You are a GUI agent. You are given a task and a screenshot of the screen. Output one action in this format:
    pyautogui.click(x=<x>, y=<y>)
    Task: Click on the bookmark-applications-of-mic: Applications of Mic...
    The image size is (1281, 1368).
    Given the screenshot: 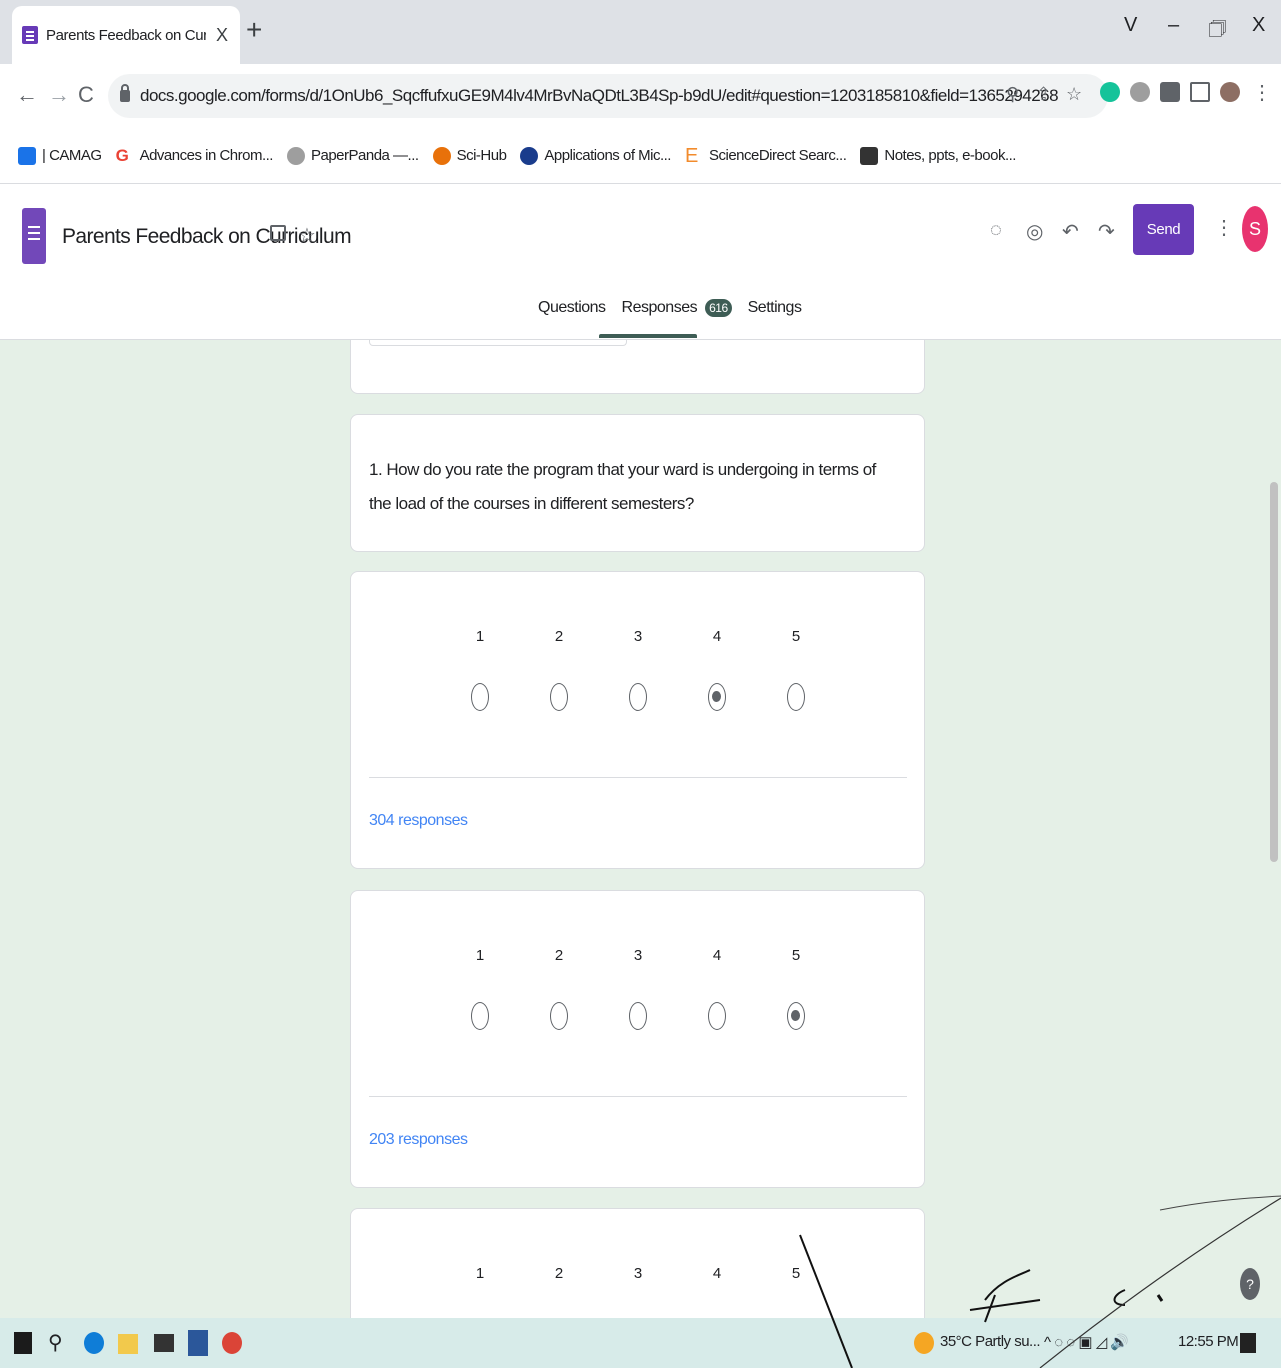 What is the action you would take?
    pyautogui.click(x=595, y=155)
    